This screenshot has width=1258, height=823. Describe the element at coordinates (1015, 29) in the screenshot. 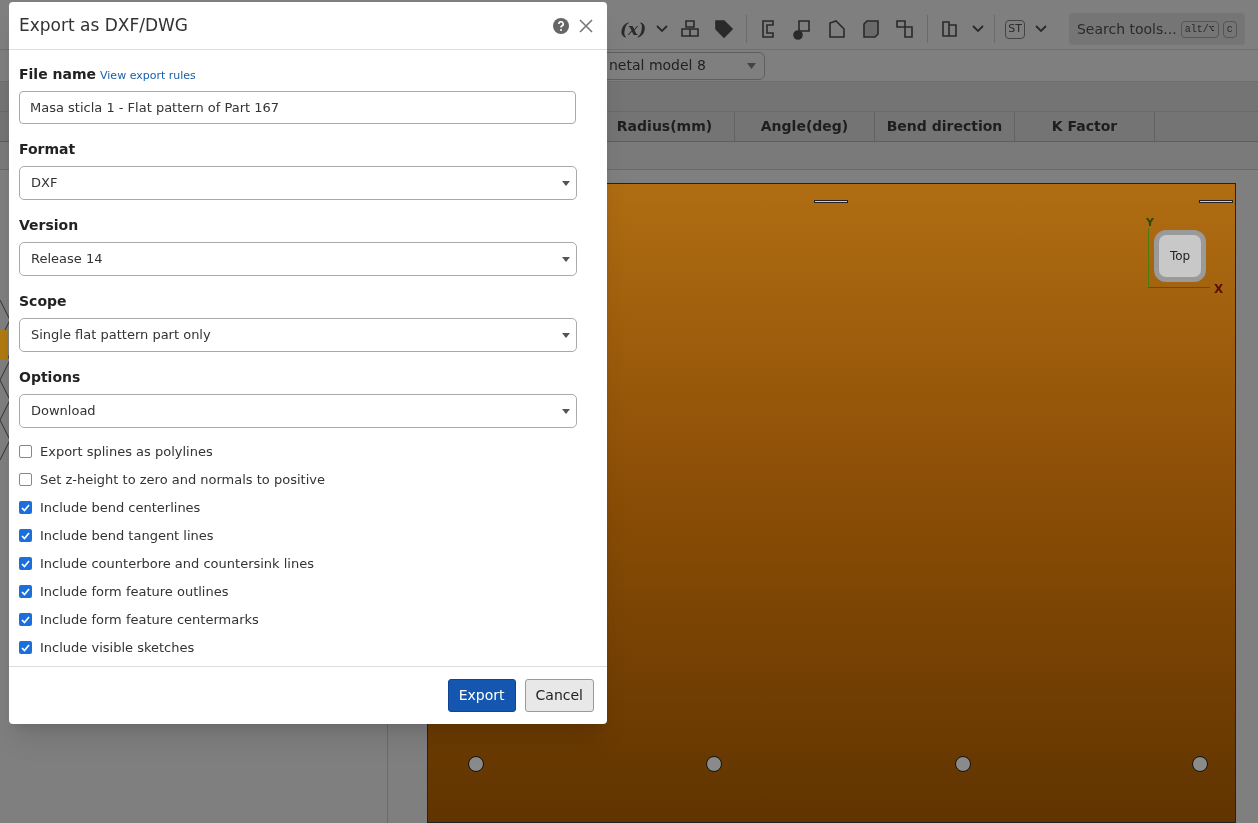

I see `style-button: ST` at that location.